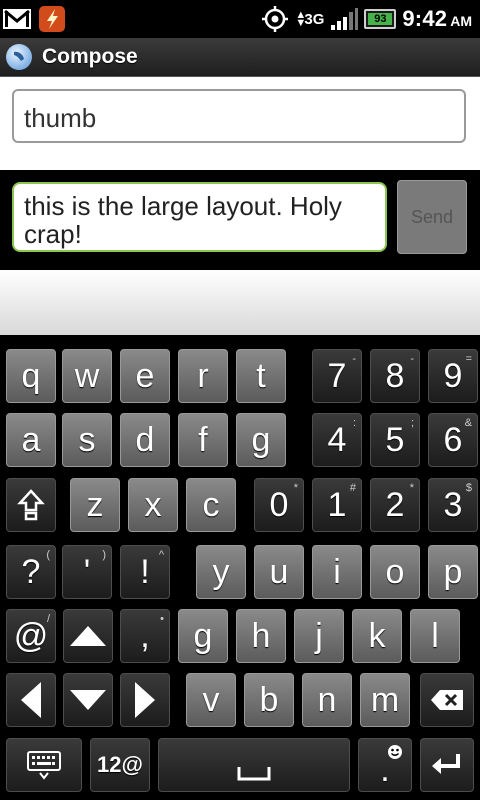 This screenshot has height=800, width=480. I want to click on key-row4-3: y, so click(221, 572).